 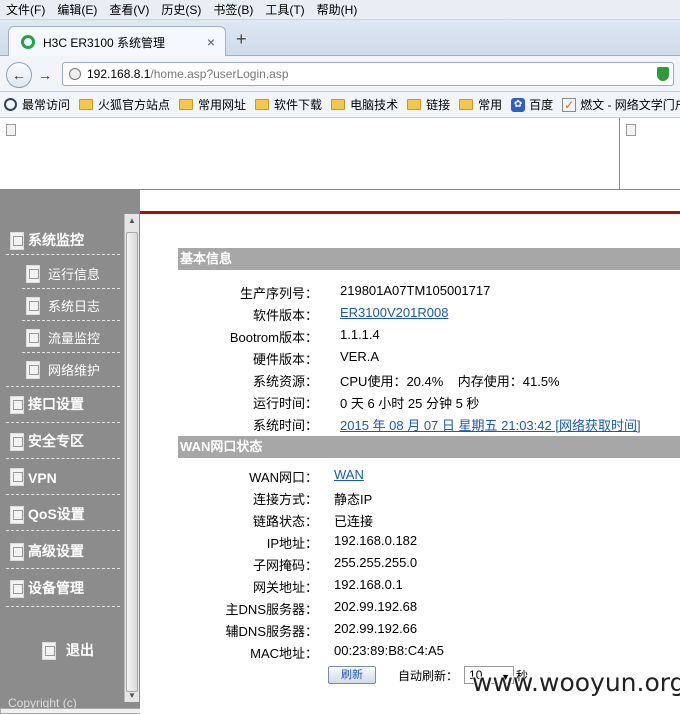 I want to click on row-netmask: 子网掩码： 255.255.255.0, so click(x=429, y=563).